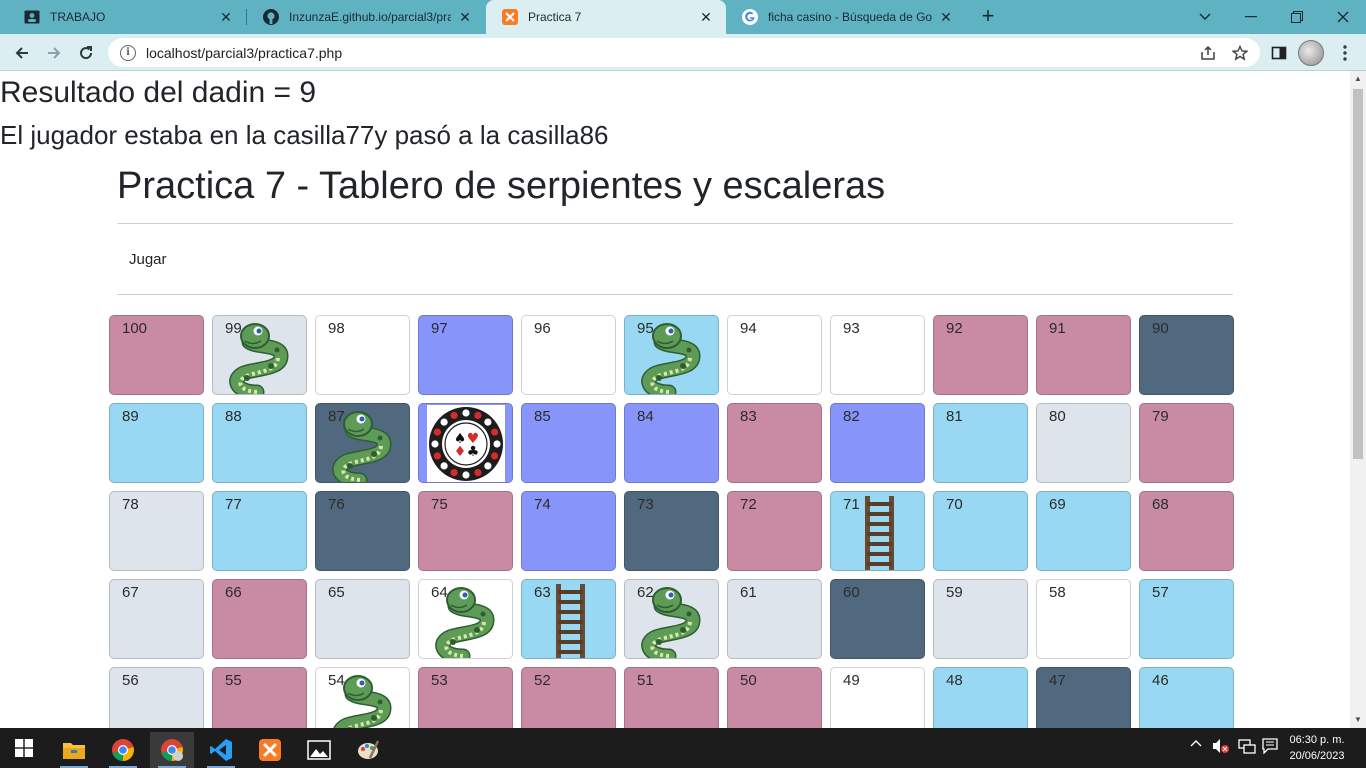  What do you see at coordinates (748, 680) in the screenshot?
I see `cell-number: 50` at bounding box center [748, 680].